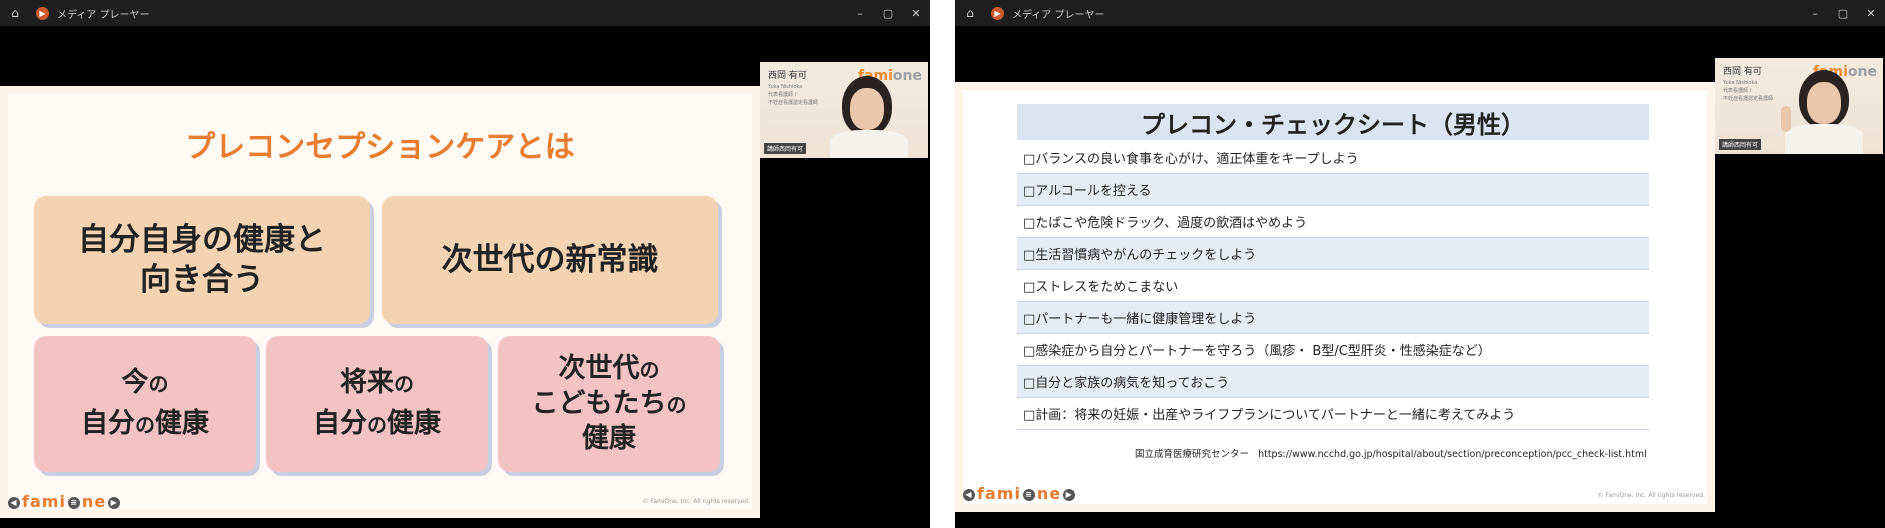 The width and height of the screenshot is (1885, 528). What do you see at coordinates (1333, 122) in the screenshot?
I see `checksheet-heading: プレコン・チェックシート（男性）` at bounding box center [1333, 122].